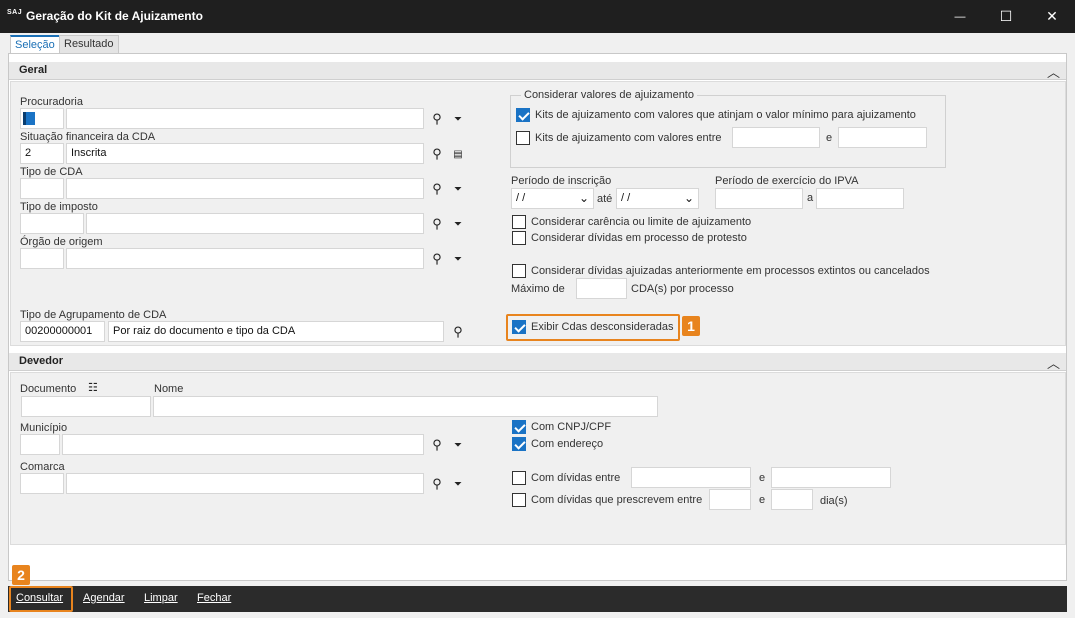  Describe the element at coordinates (243, 444) in the screenshot. I see `municipio-desc-input` at that location.